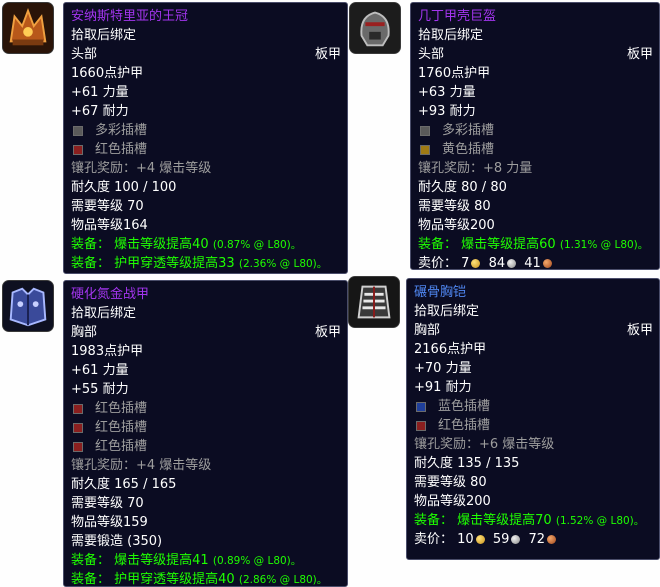  I want to click on equip-effect: 装备： 爆击等级提高41 (0.89% @ L80)。, so click(206, 560).